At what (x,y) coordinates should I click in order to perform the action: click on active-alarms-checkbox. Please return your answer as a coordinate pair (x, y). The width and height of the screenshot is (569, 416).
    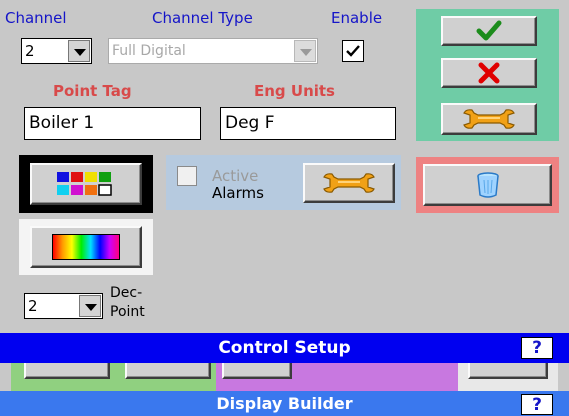
    Looking at the image, I should click on (187, 176).